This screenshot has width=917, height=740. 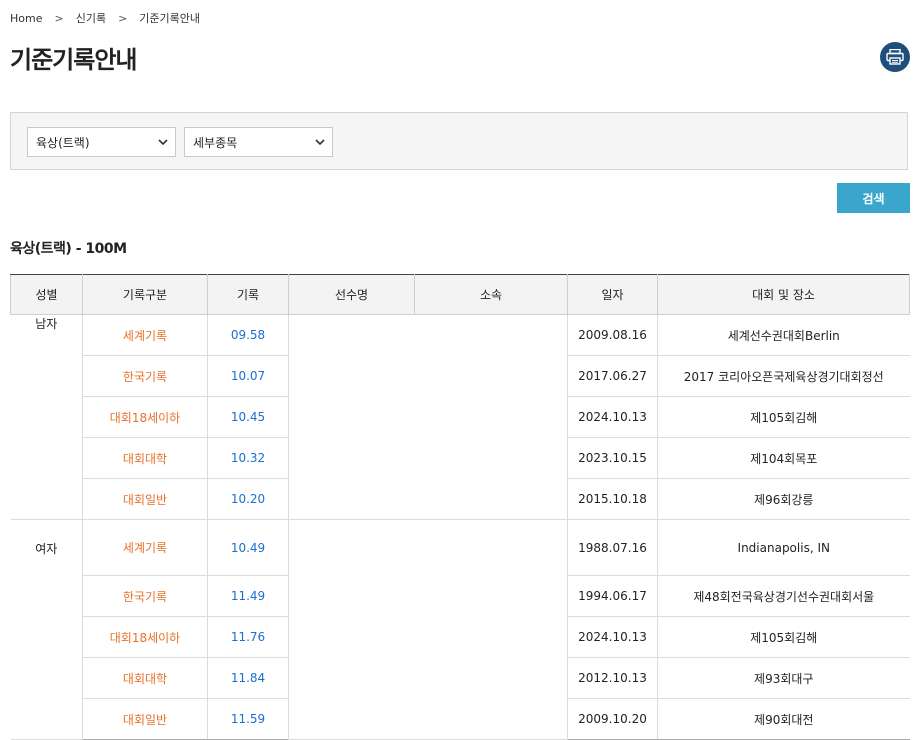 What do you see at coordinates (612, 376) in the screenshot?
I see `date-cell: 2017.06.27` at bounding box center [612, 376].